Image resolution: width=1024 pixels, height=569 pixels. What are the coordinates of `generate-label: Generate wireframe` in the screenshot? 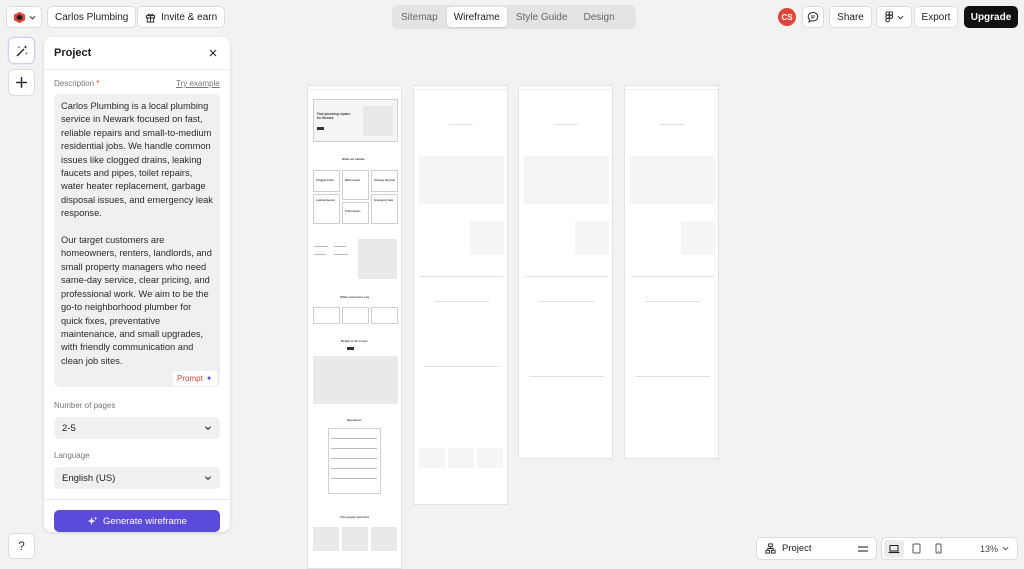 It's located at (145, 521).